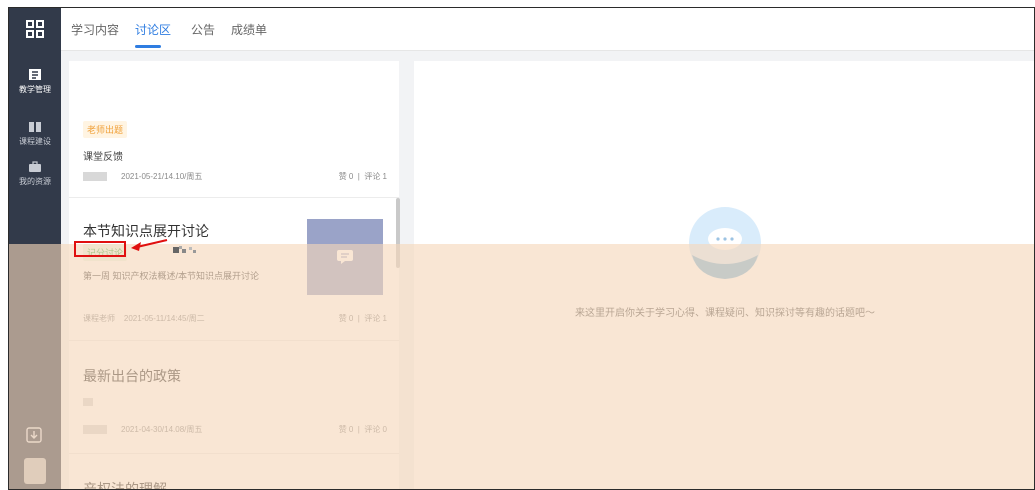 The height and width of the screenshot is (490, 1035). I want to click on sidebar-item-label: 课程建设, so click(35, 141).